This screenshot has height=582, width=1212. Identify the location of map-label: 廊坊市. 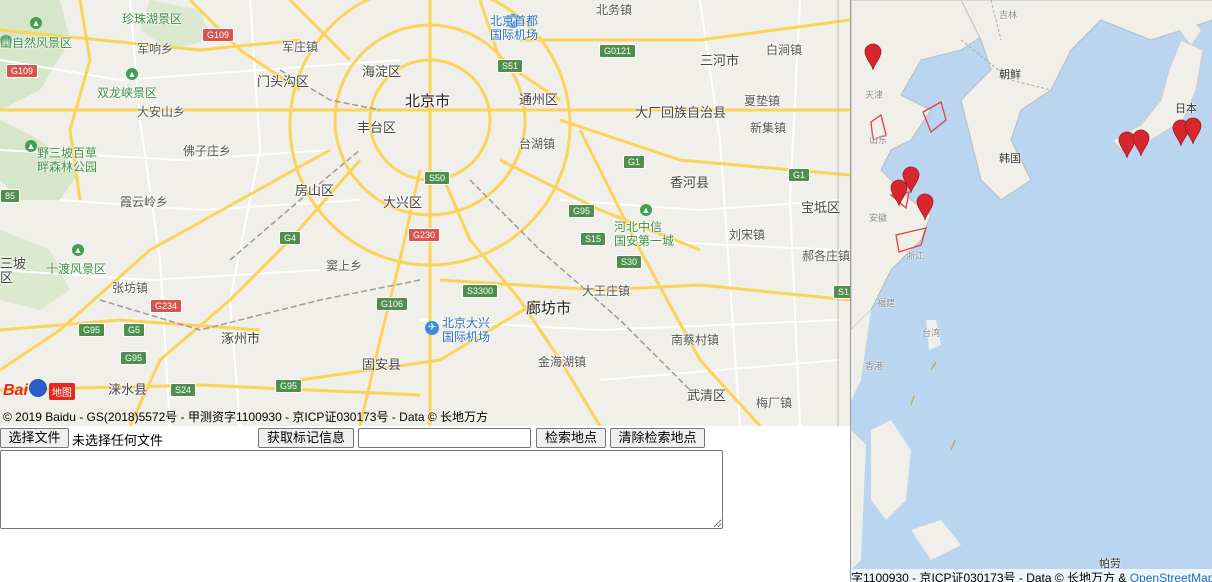
(549, 308).